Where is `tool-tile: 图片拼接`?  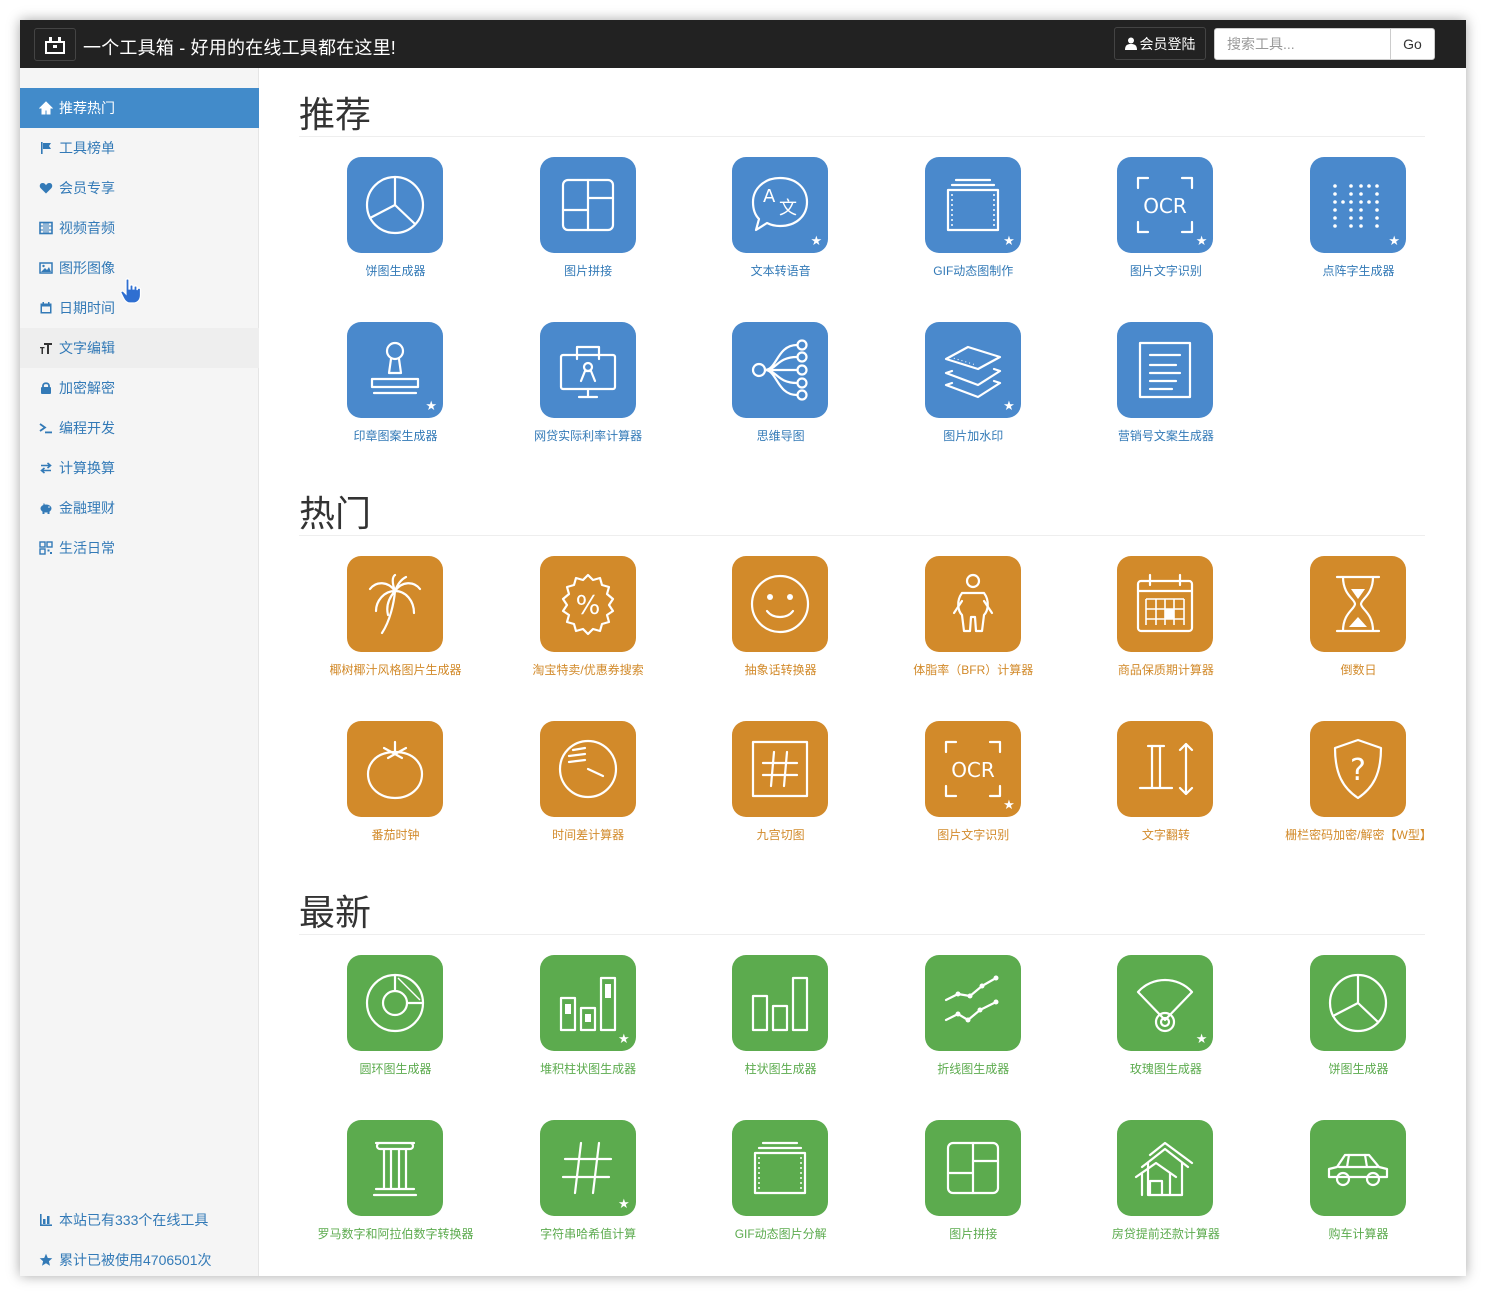 tool-tile: 图片拼接 is located at coordinates (973, 1190).